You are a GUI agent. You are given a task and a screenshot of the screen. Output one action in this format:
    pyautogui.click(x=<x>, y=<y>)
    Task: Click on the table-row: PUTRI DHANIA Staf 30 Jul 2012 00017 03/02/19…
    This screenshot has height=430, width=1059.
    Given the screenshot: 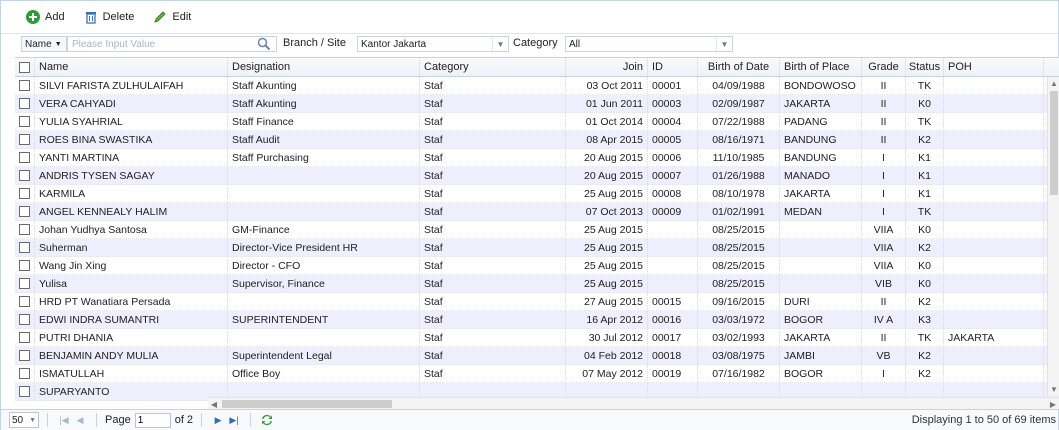 What is the action you would take?
    pyautogui.click(x=537, y=338)
    